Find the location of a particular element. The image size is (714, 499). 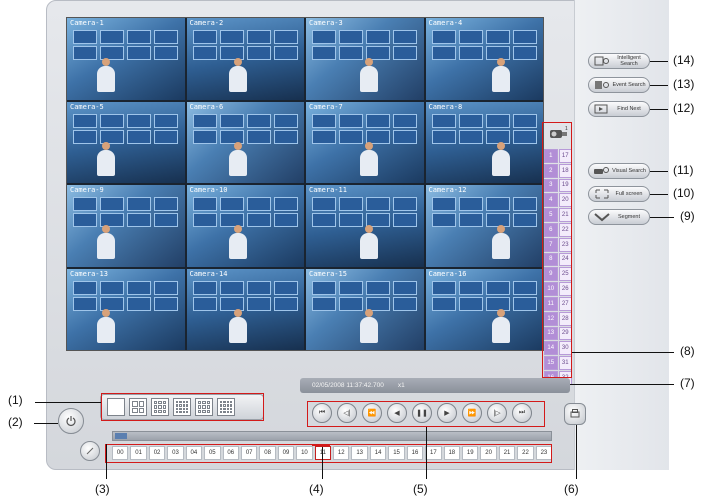

camera-tile: Camera-4 is located at coordinates (484, 59).